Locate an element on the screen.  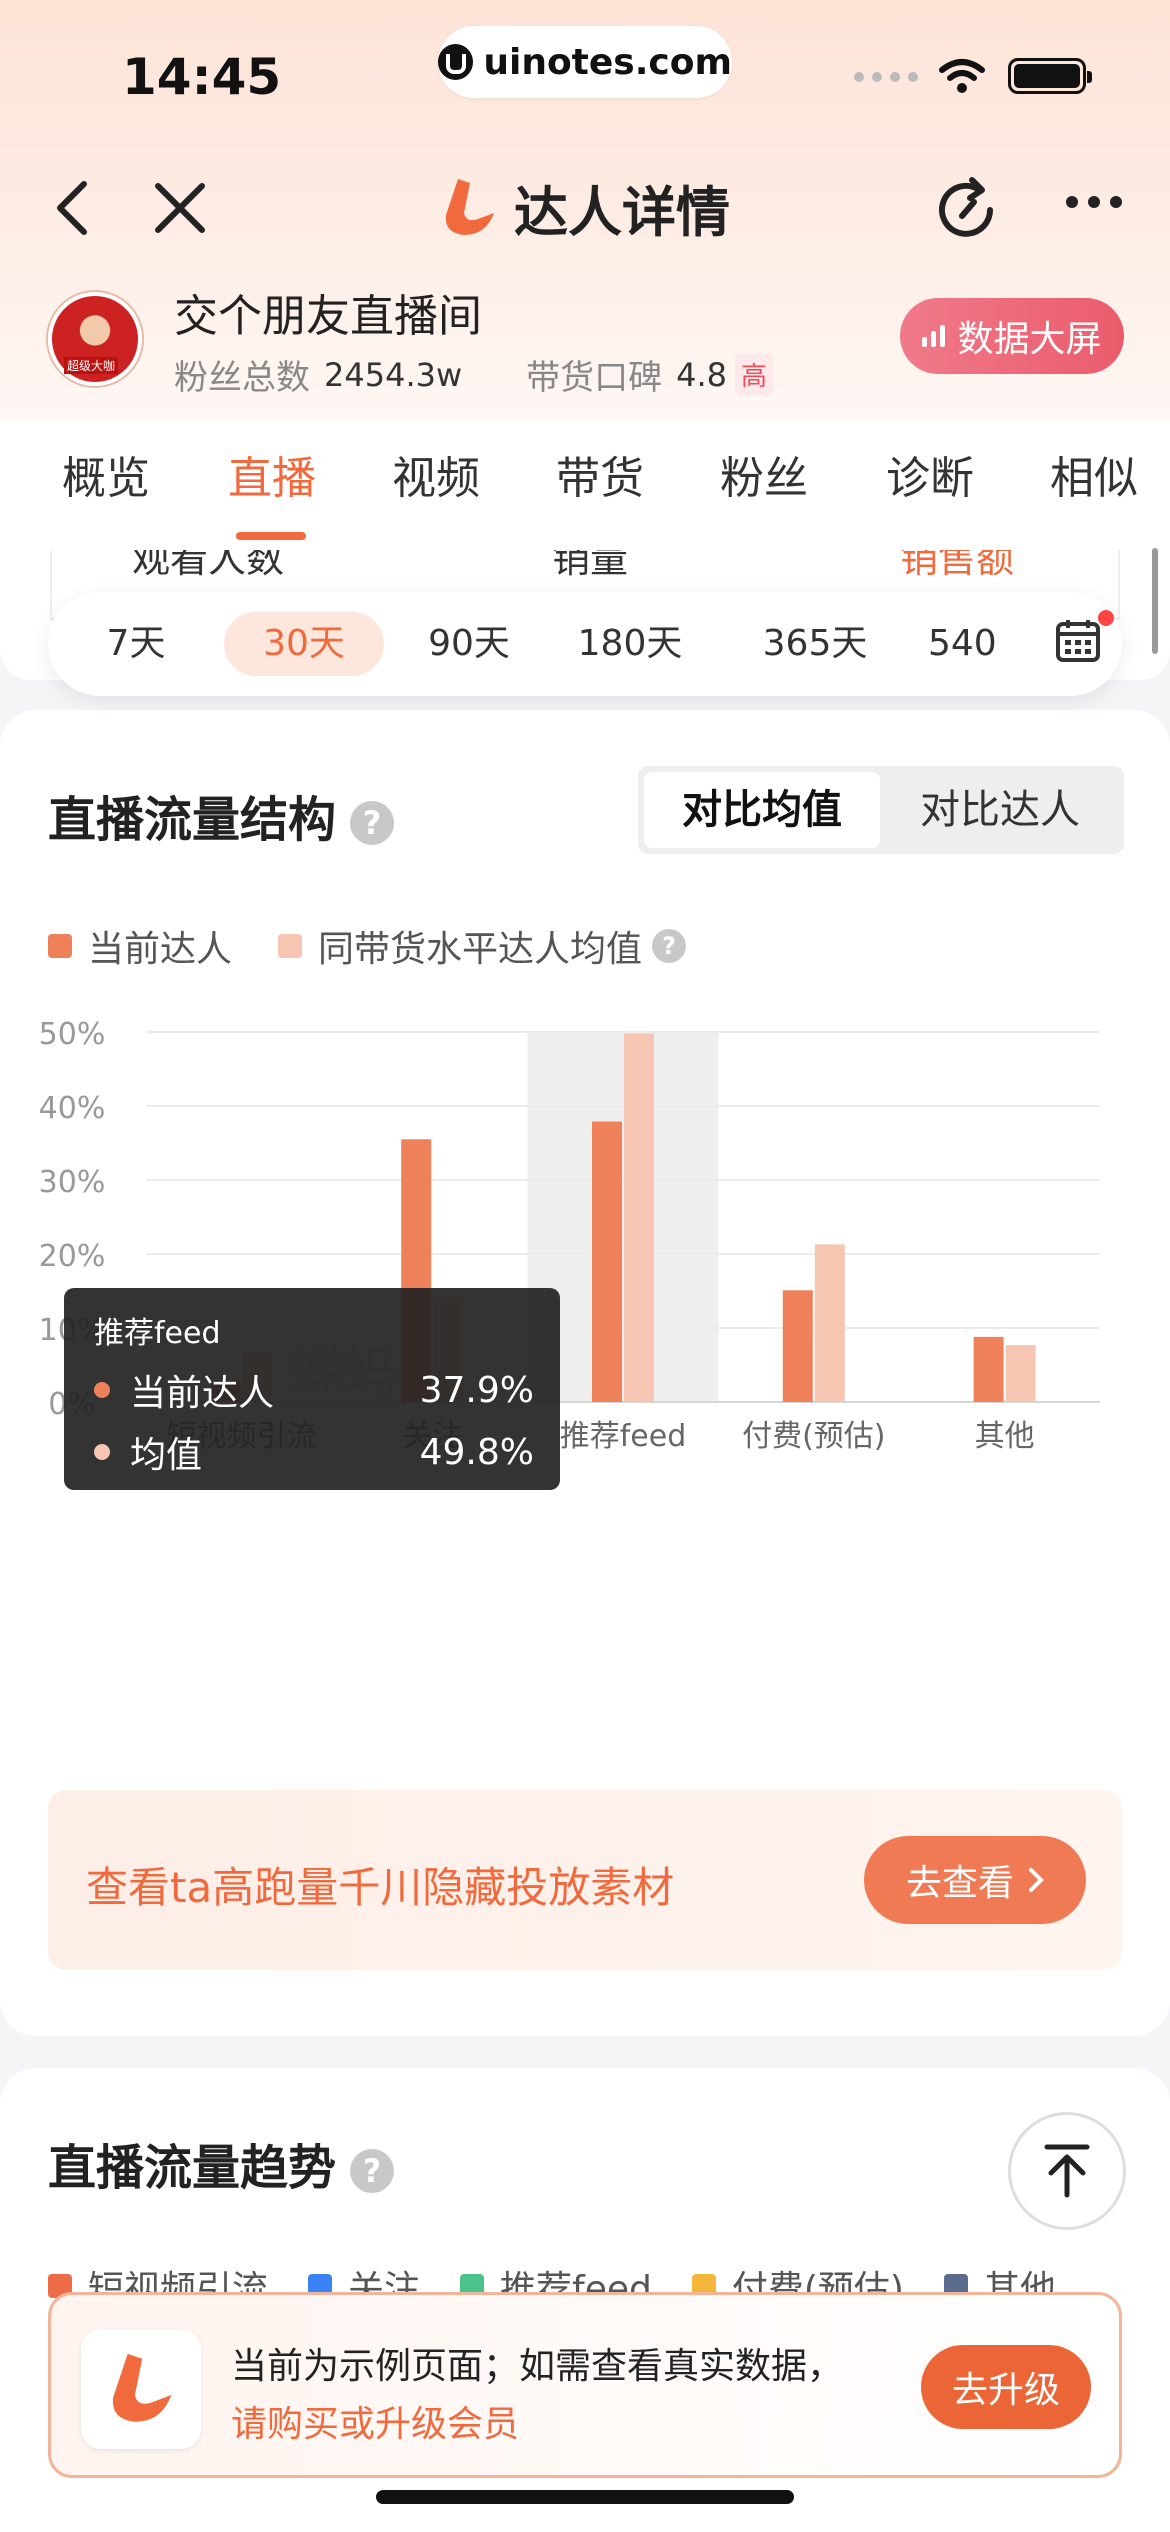
section-title: 直播流量结构? is located at coordinates (221, 815).